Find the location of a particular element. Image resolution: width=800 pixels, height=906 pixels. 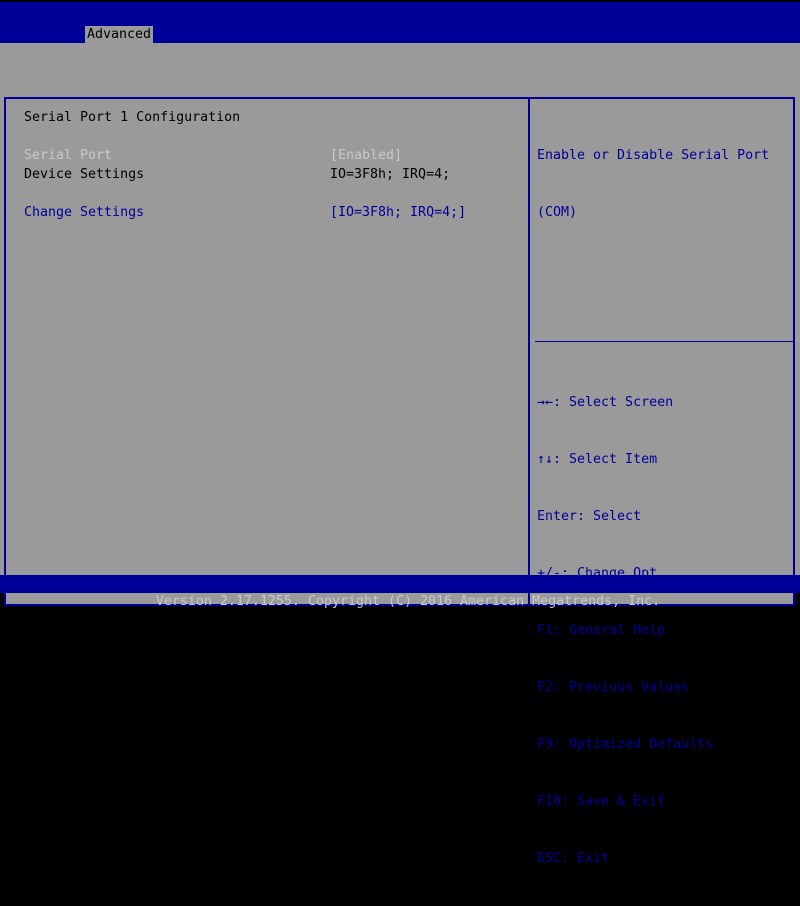

tab-advanced-label: Advanced is located at coordinates (119, 34).